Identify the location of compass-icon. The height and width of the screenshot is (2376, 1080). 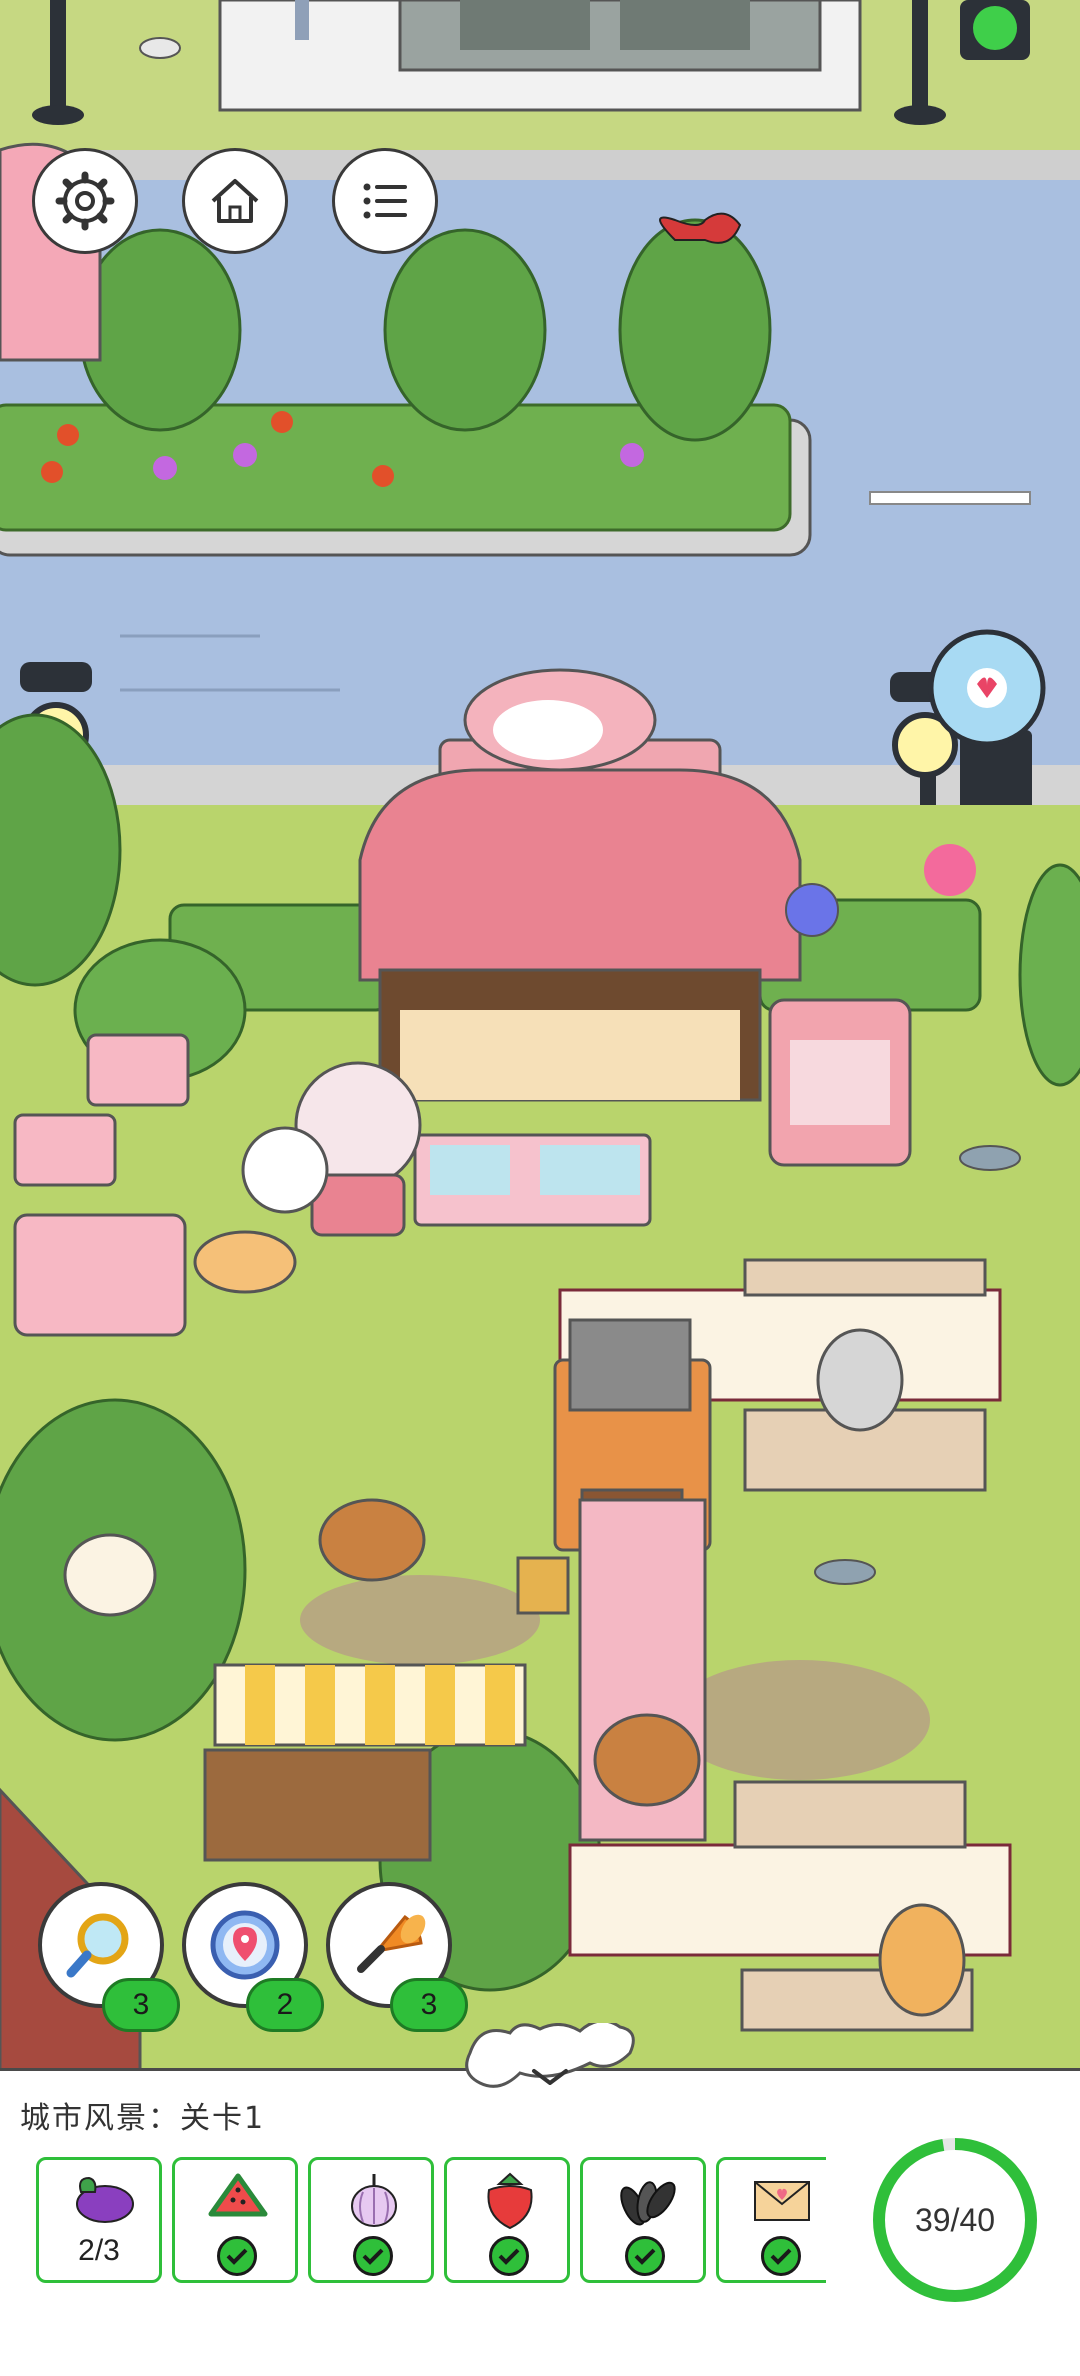
(245, 1945).